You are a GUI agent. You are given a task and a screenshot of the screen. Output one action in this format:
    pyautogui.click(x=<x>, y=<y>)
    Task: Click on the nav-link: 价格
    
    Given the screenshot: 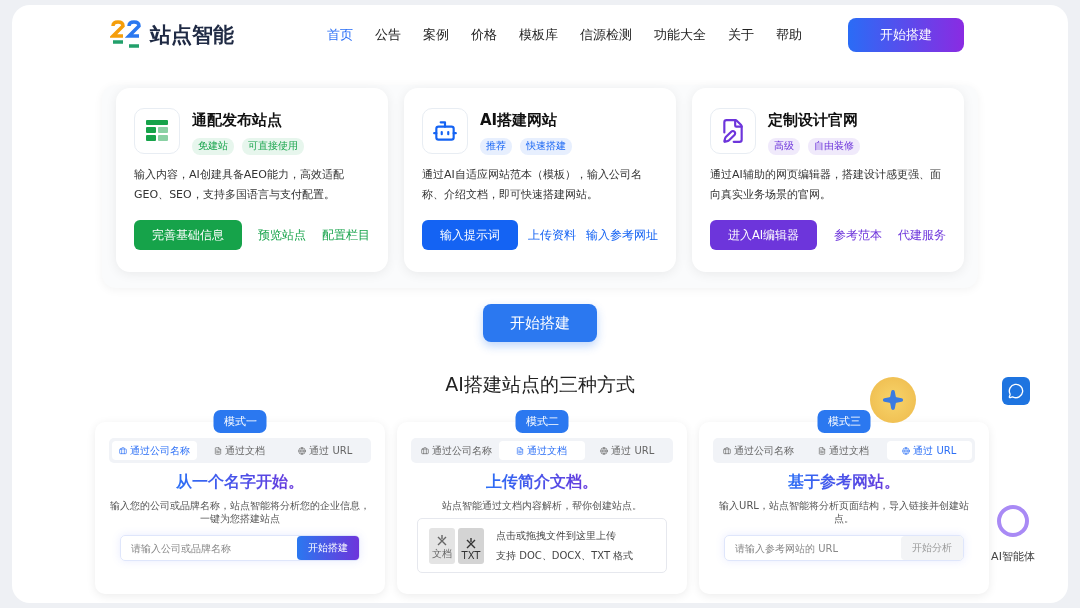 What is the action you would take?
    pyautogui.click(x=484, y=35)
    